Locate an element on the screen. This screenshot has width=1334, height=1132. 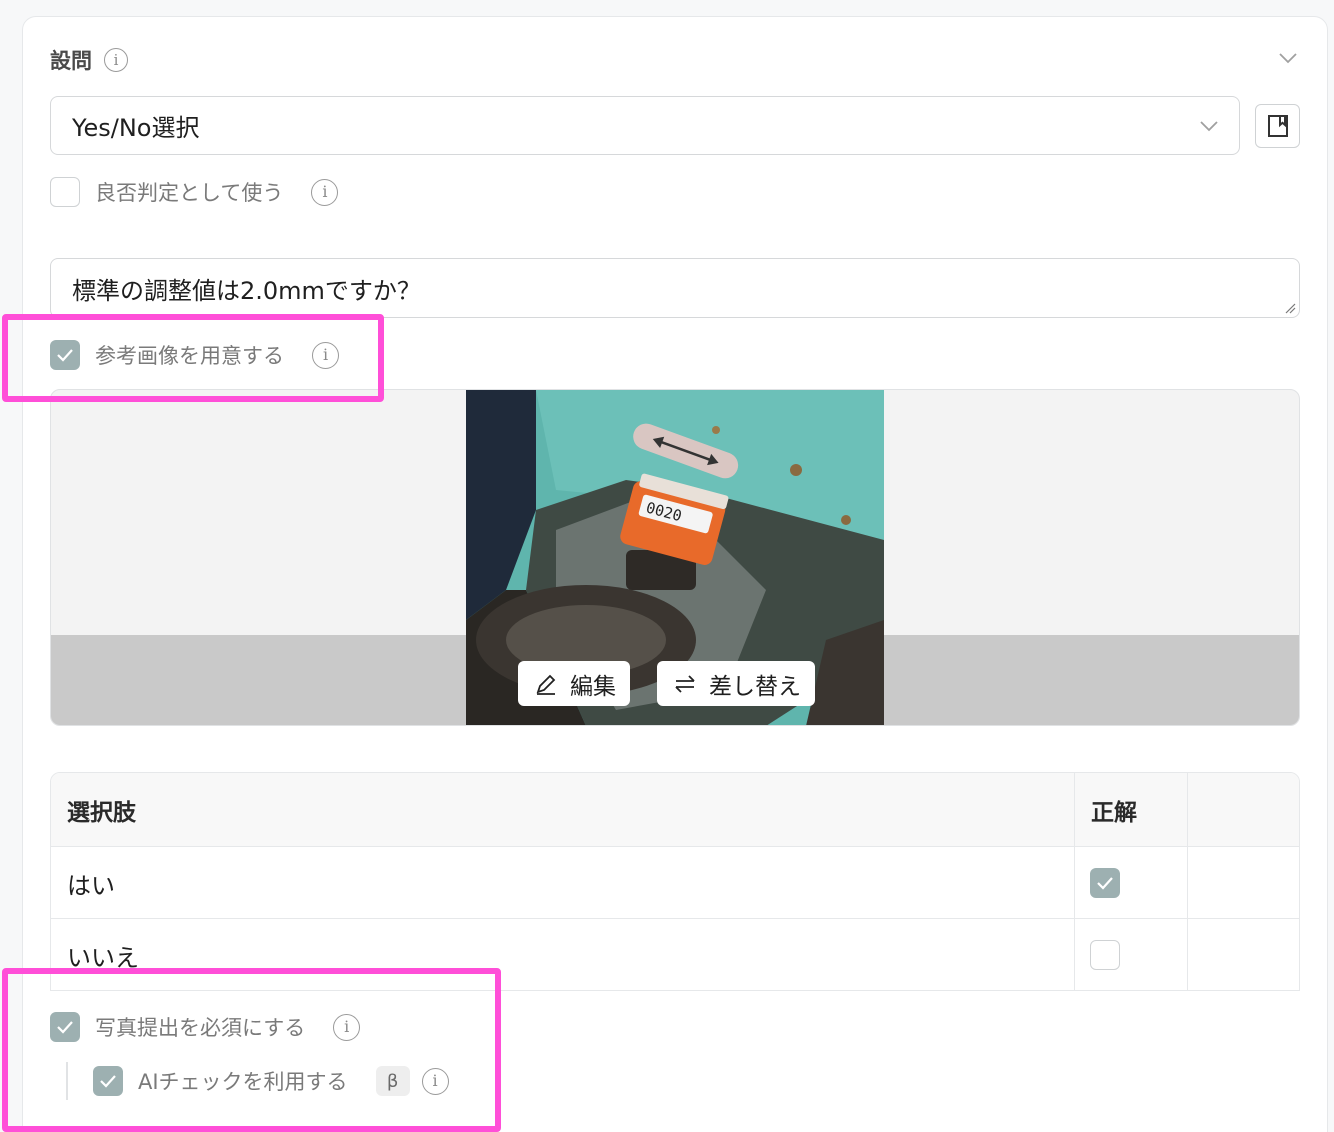
reference-image-checkbox is located at coordinates (65, 355).